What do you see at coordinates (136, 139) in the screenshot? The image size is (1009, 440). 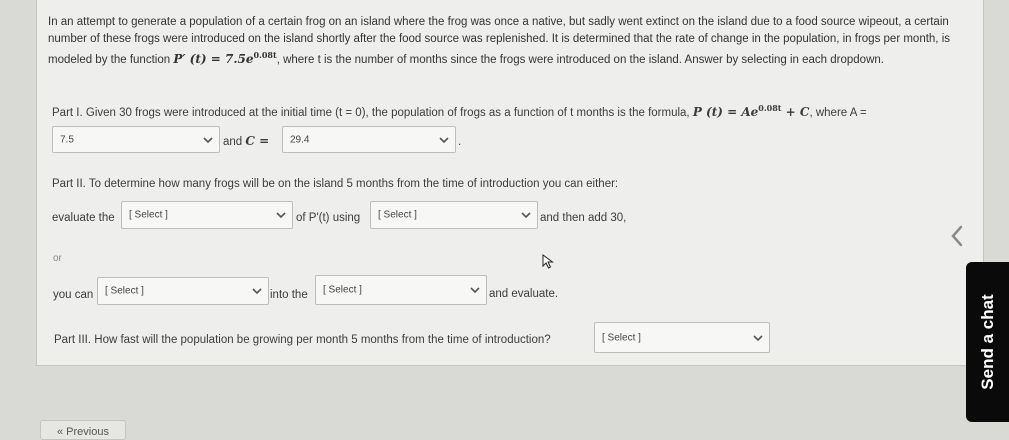 I see `a-value-select: 7.5` at bounding box center [136, 139].